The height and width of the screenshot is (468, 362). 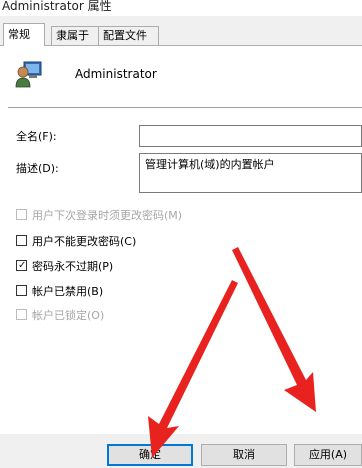 I want to click on tab-profile-label: 配置文件, so click(x=125, y=35).